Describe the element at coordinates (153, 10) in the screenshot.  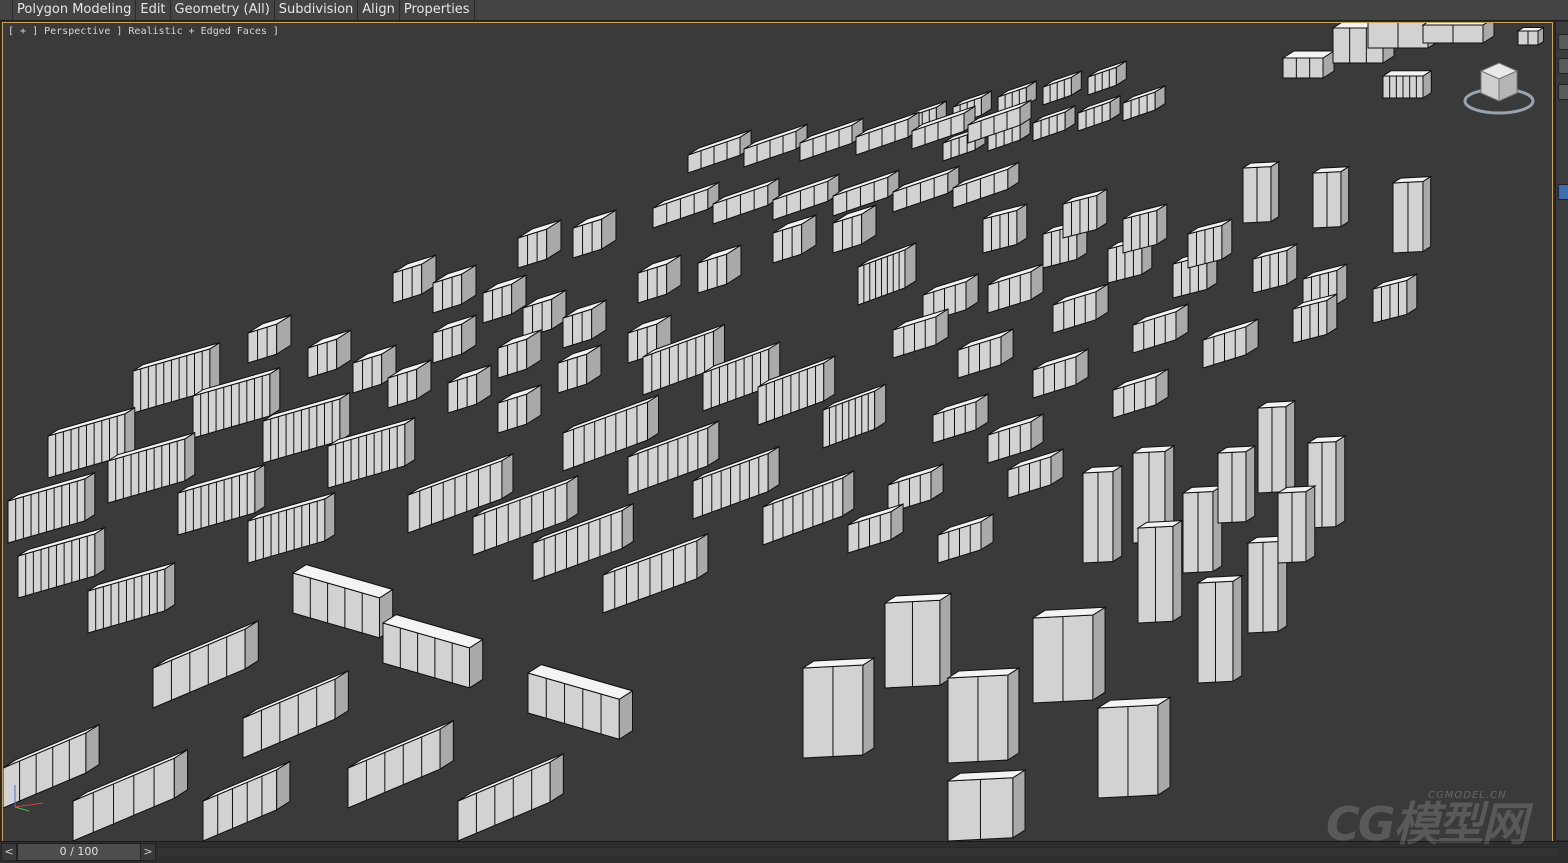
I see `tab-edit: Edit` at that location.